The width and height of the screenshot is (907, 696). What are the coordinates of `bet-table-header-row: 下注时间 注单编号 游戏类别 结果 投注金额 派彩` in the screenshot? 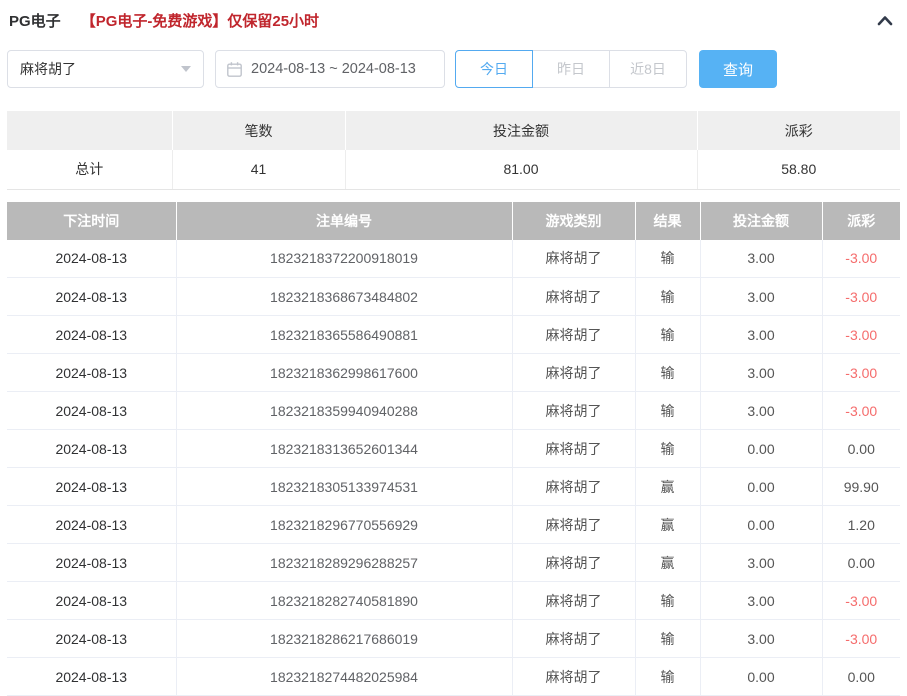 It's located at (453, 220).